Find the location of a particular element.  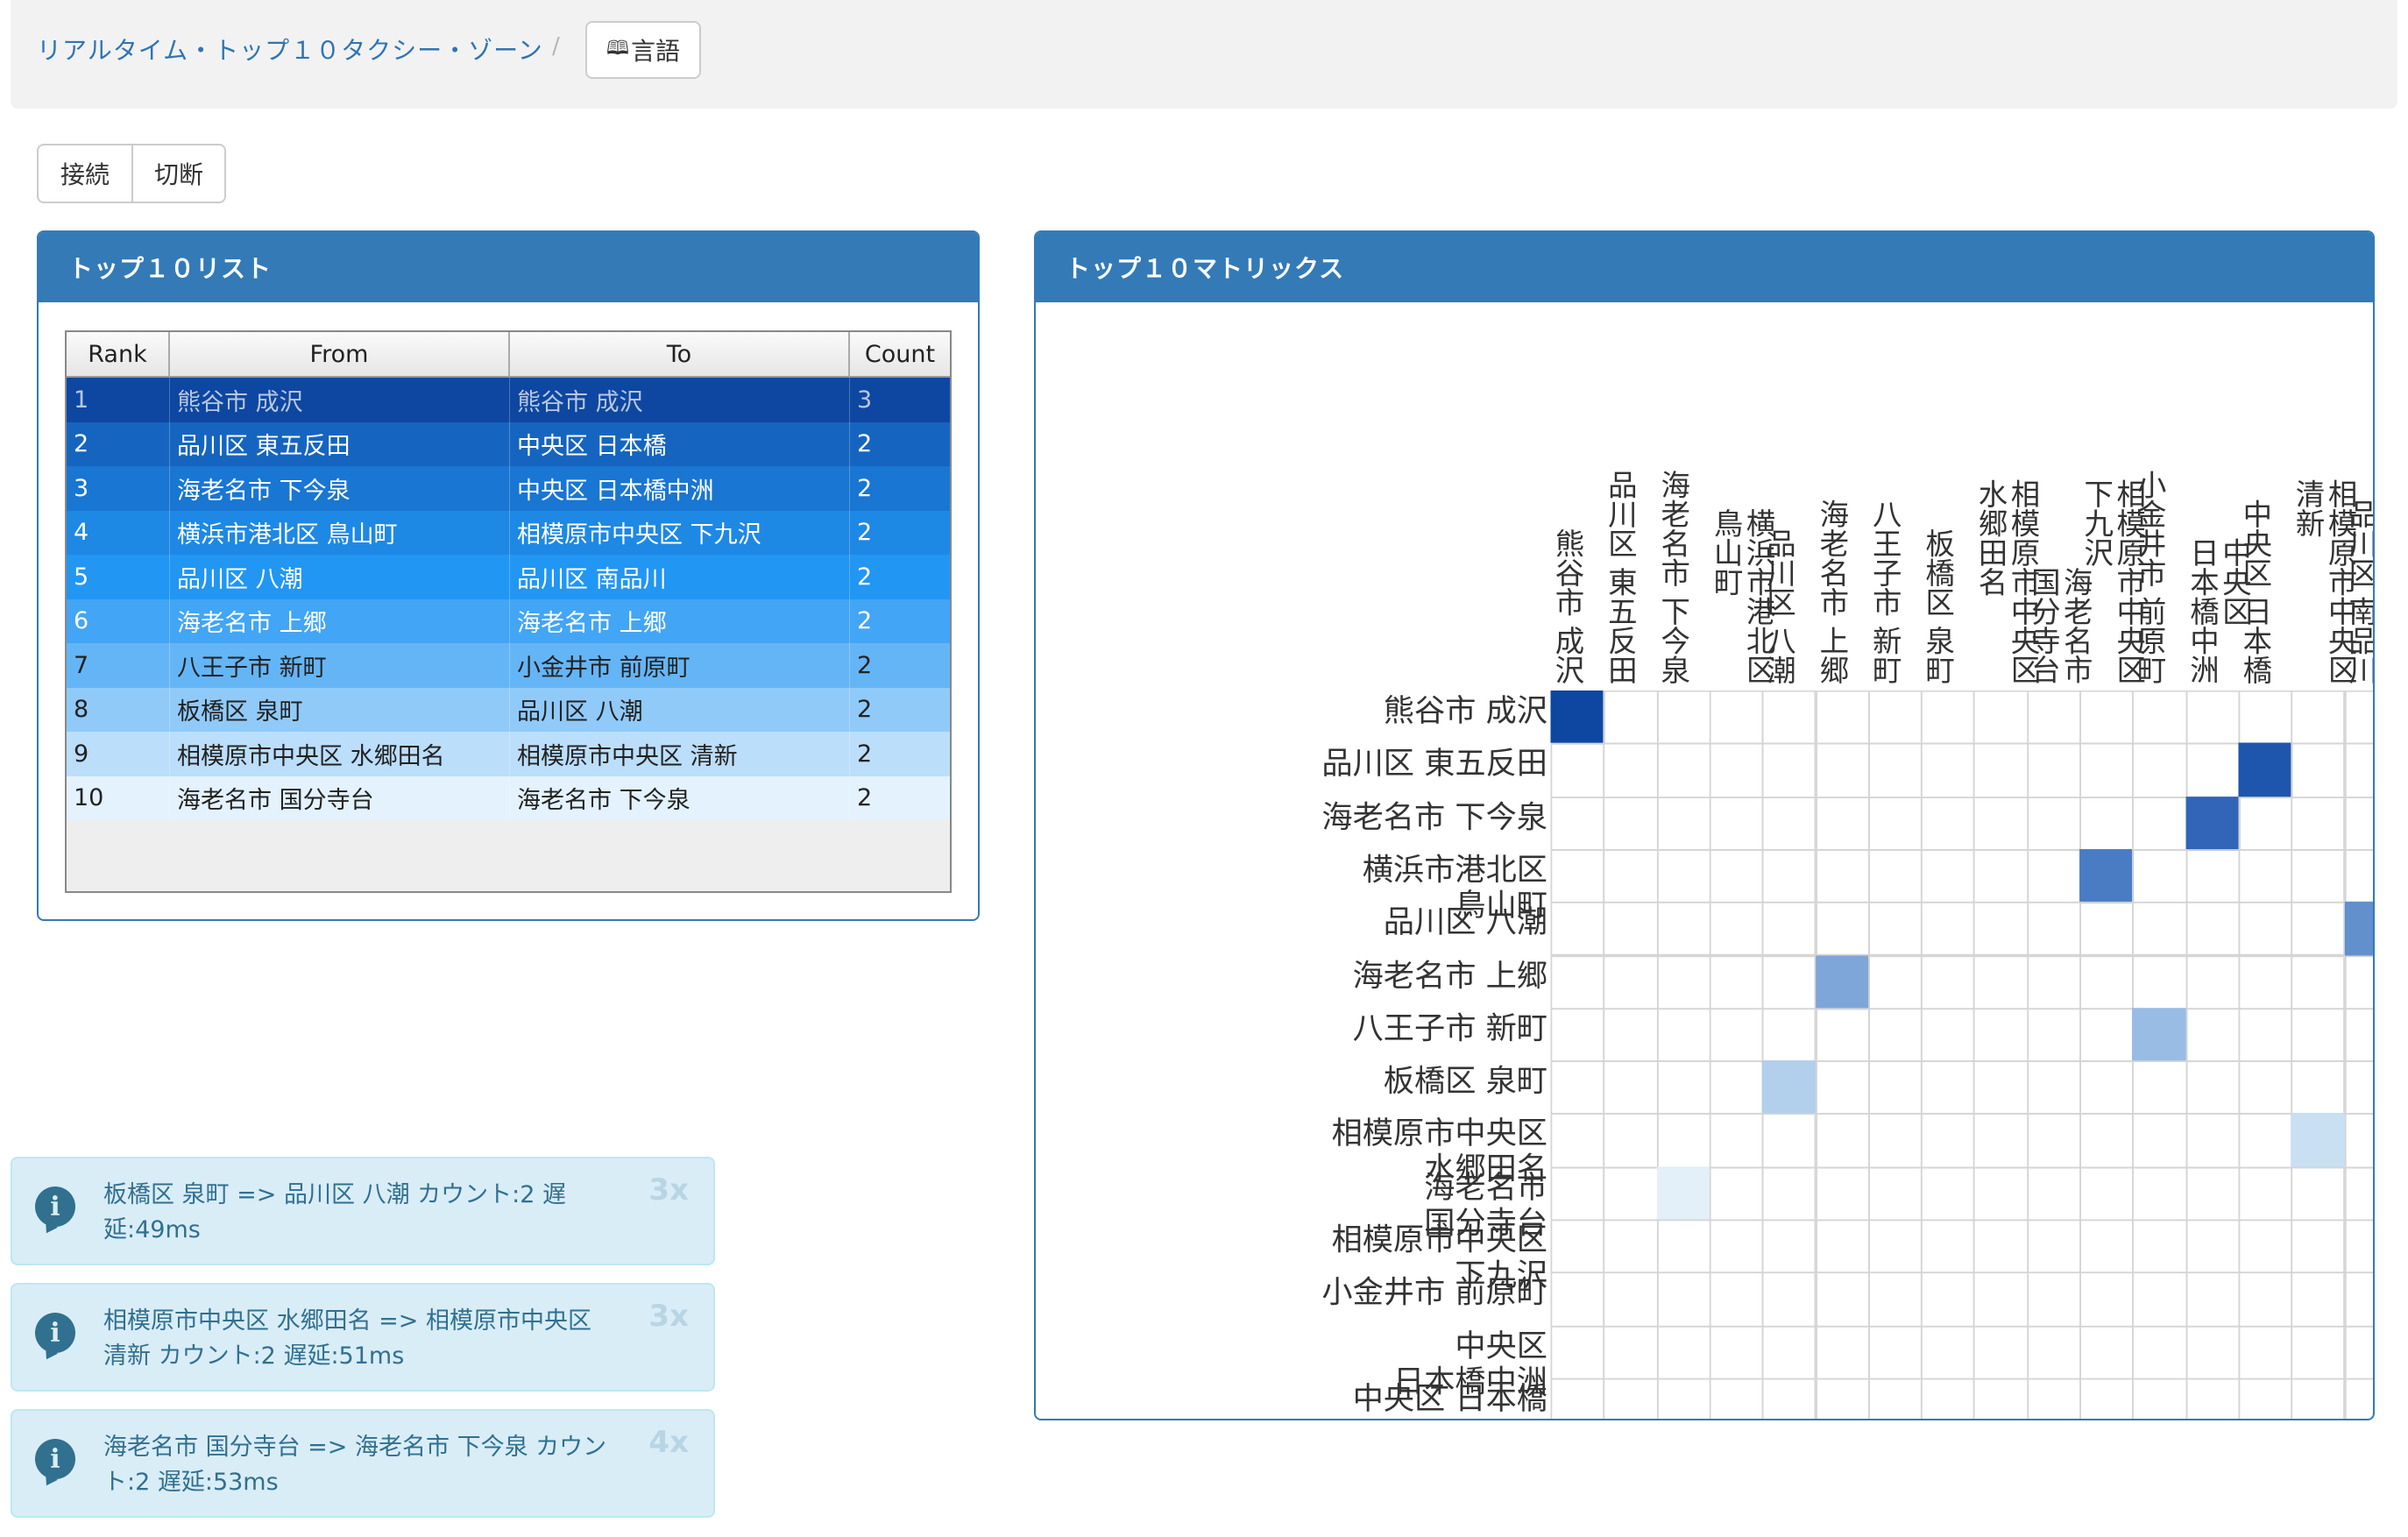

table-row: 4 横浜市港北区 鳥山町 相模原市中央区 下九沢 2 is located at coordinates (509, 532).